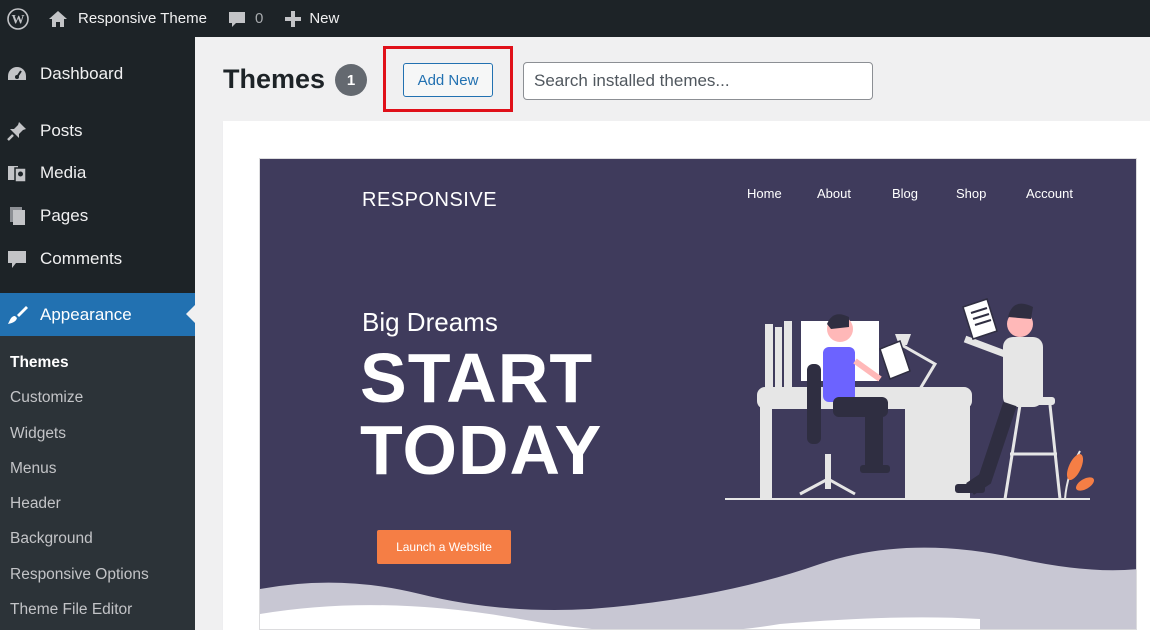  I want to click on sidebar-item-comments: Comments, so click(97, 259).